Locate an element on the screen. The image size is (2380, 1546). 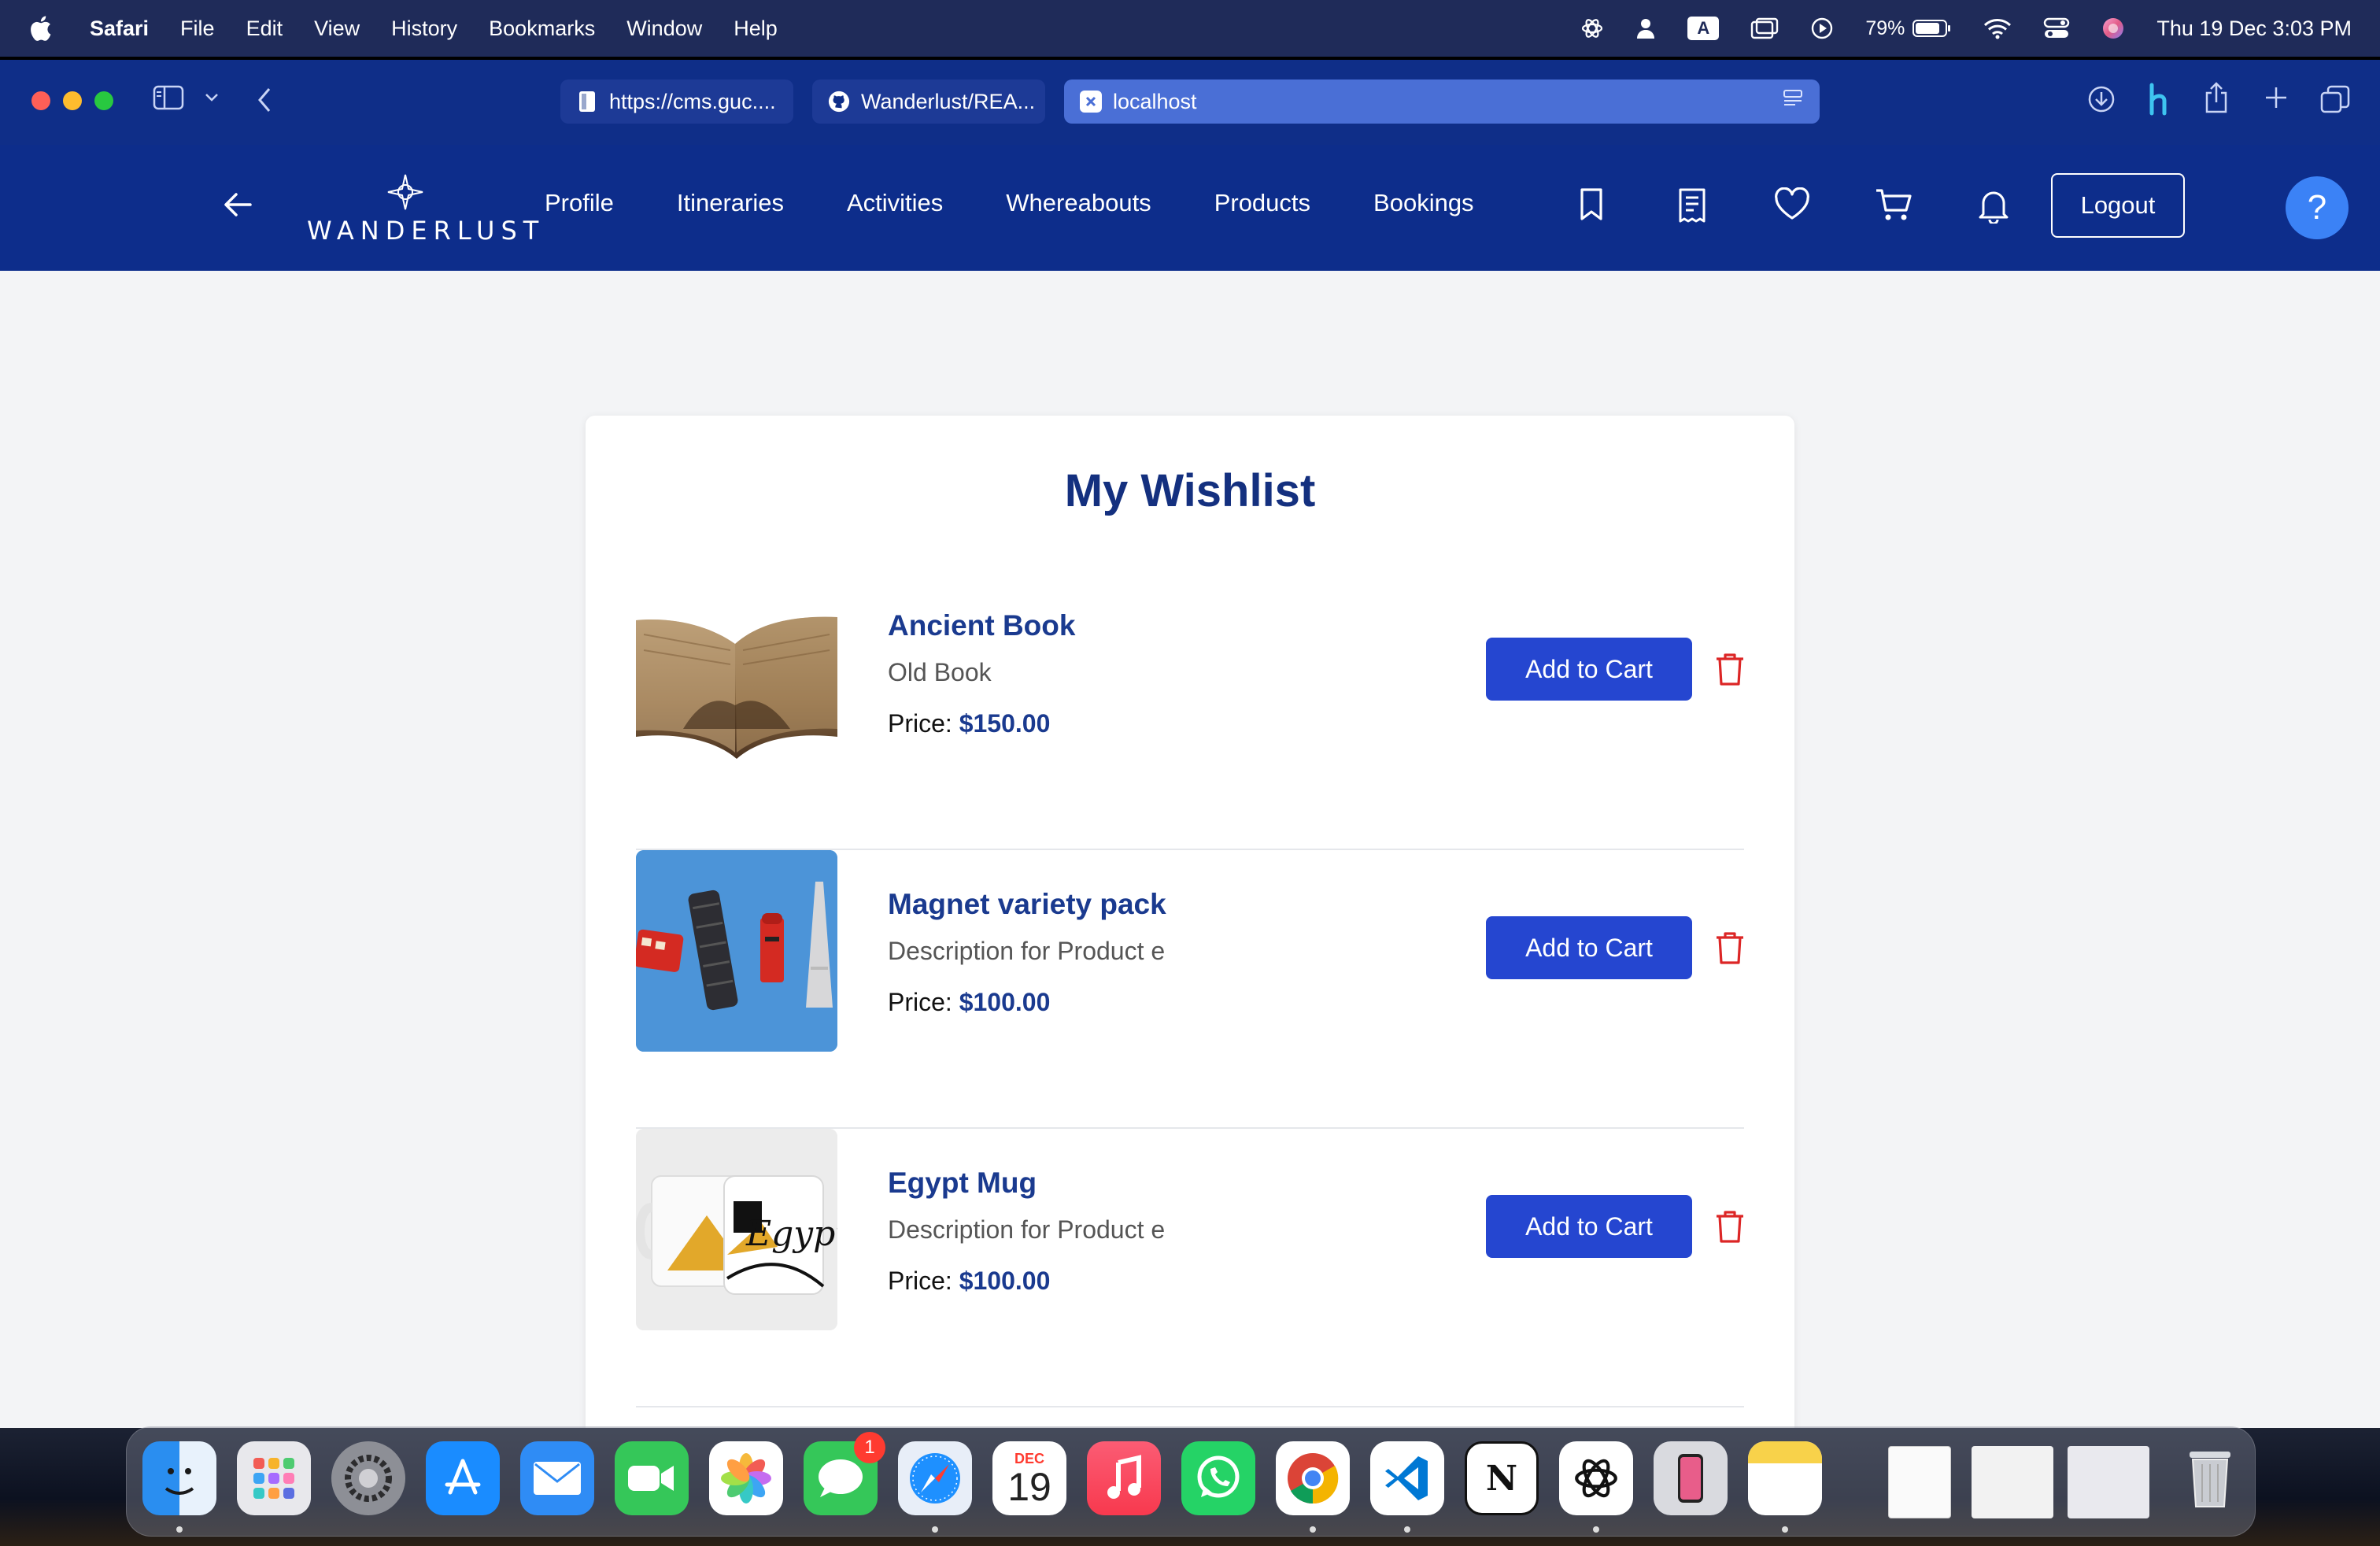
item-name: Egypt Mug is located at coordinates (1026, 1184).